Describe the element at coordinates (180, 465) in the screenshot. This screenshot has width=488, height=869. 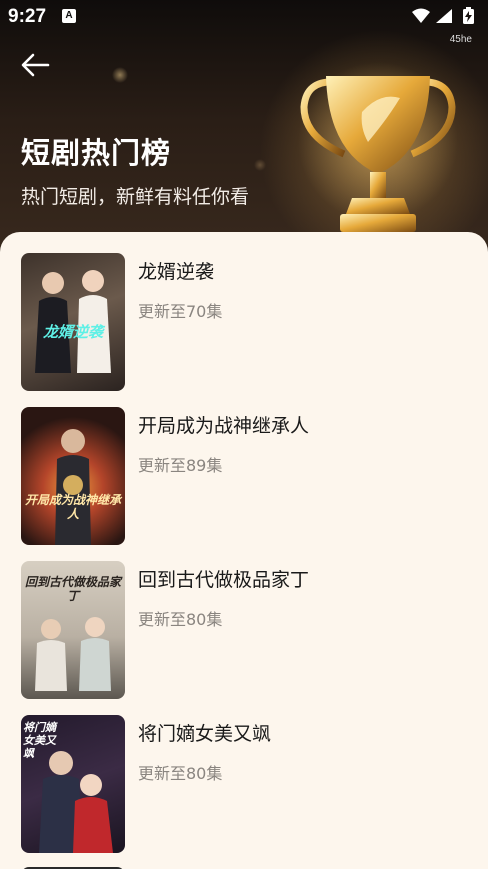
I see `drama-episode-status: 更新至89集` at that location.